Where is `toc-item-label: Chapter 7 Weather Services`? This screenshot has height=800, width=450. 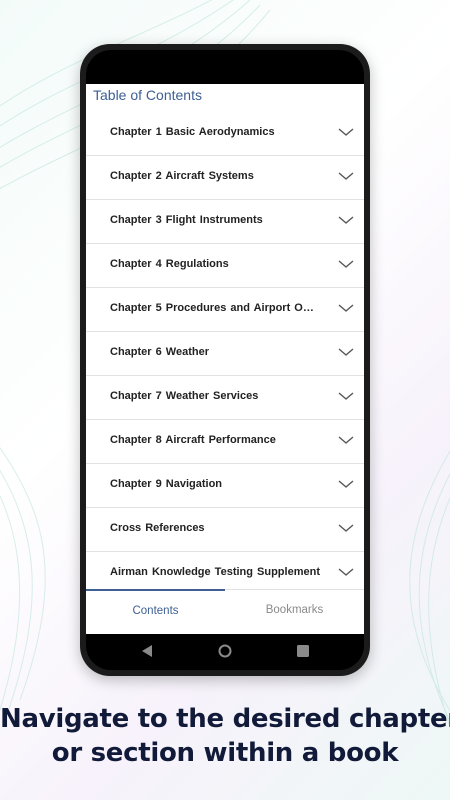
toc-item-label: Chapter 7 Weather Services is located at coordinates (184, 396).